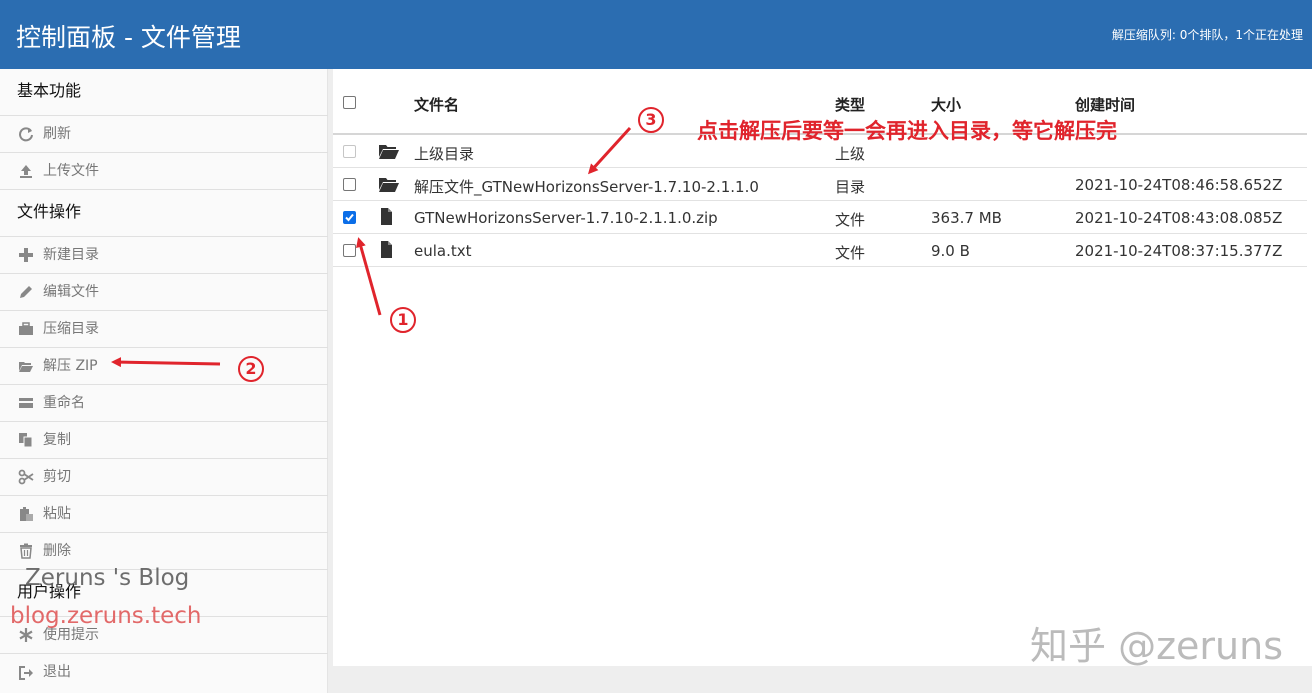  I want to click on watermark-blog-url: blog.zeruns.tech, so click(106, 616).